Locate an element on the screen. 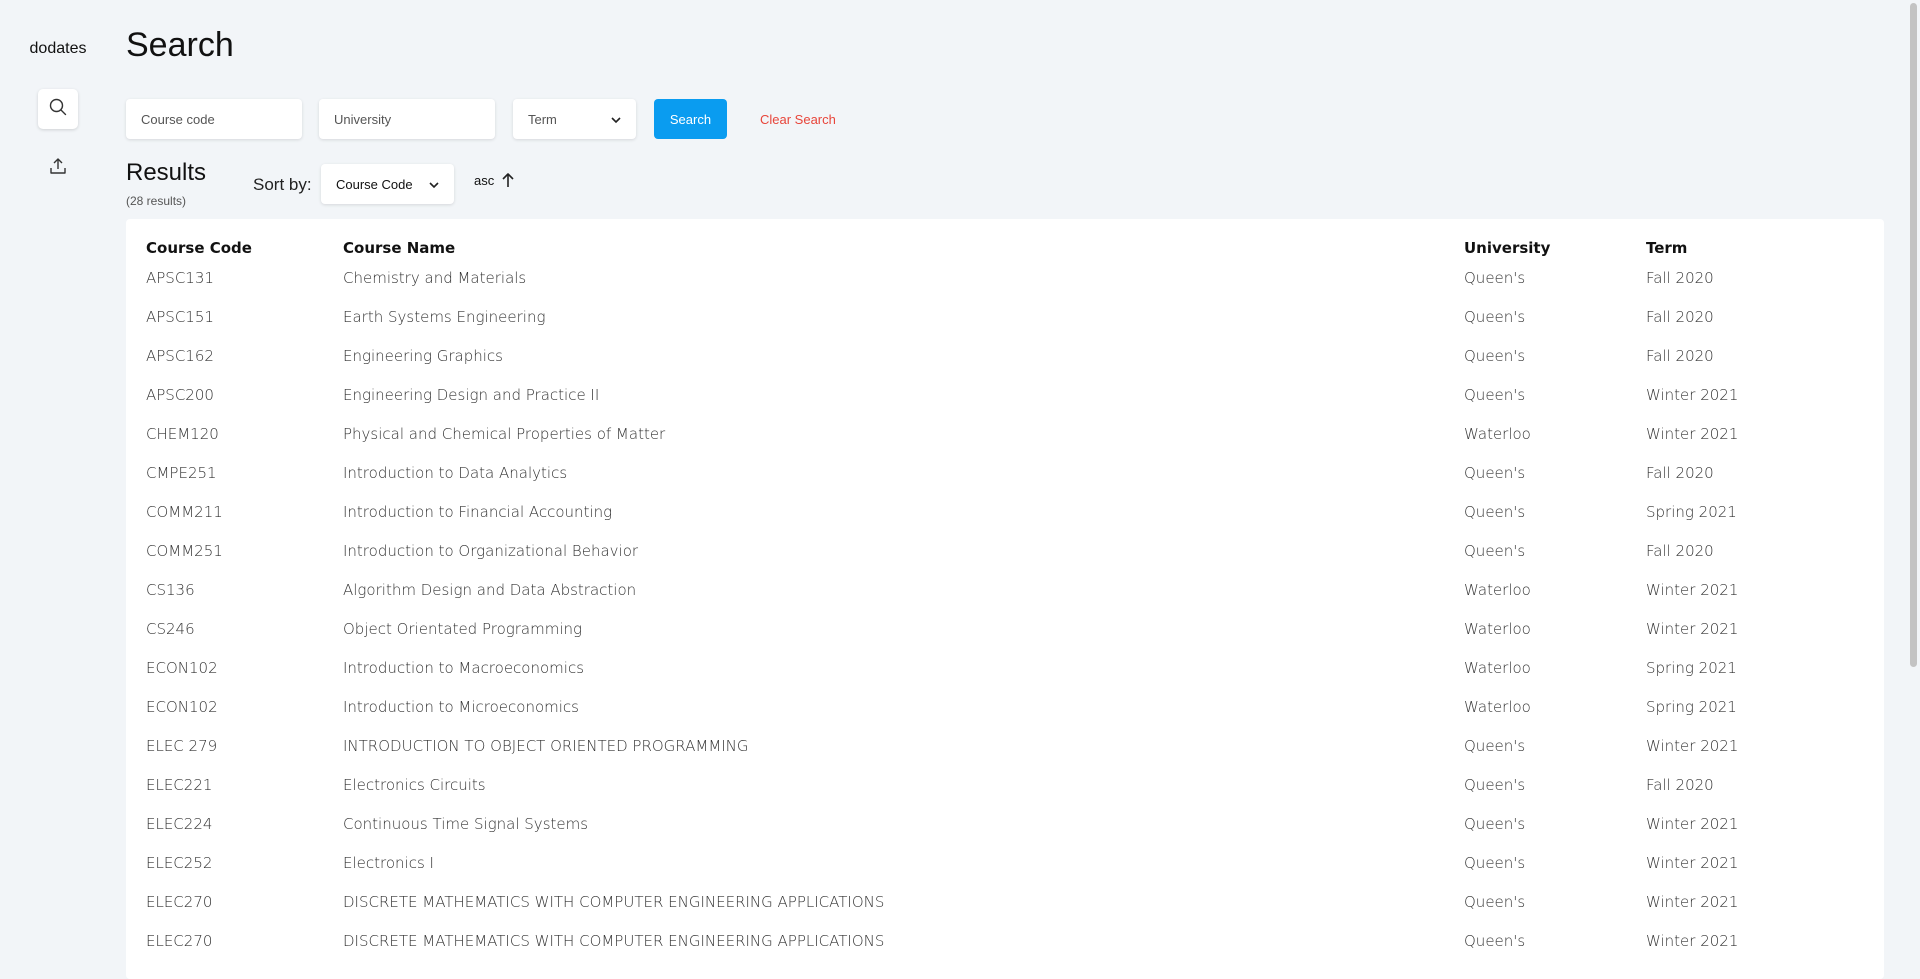  nav-upload-button is located at coordinates (58, 168).